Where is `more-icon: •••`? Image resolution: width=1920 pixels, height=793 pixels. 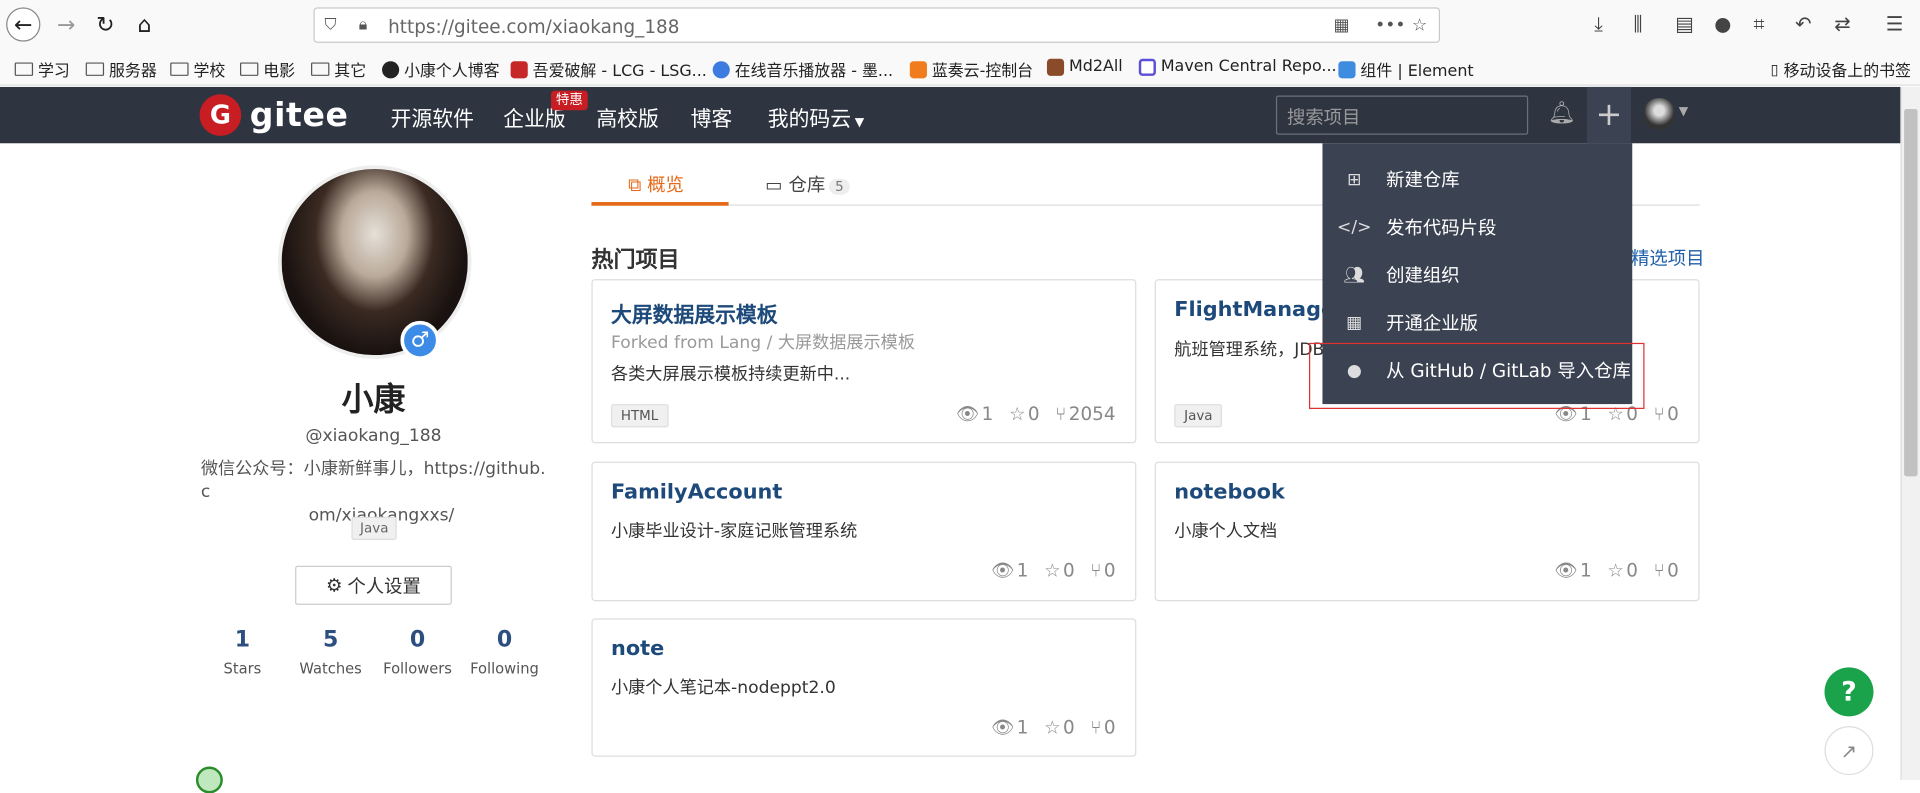
more-icon: ••• is located at coordinates (1390, 26).